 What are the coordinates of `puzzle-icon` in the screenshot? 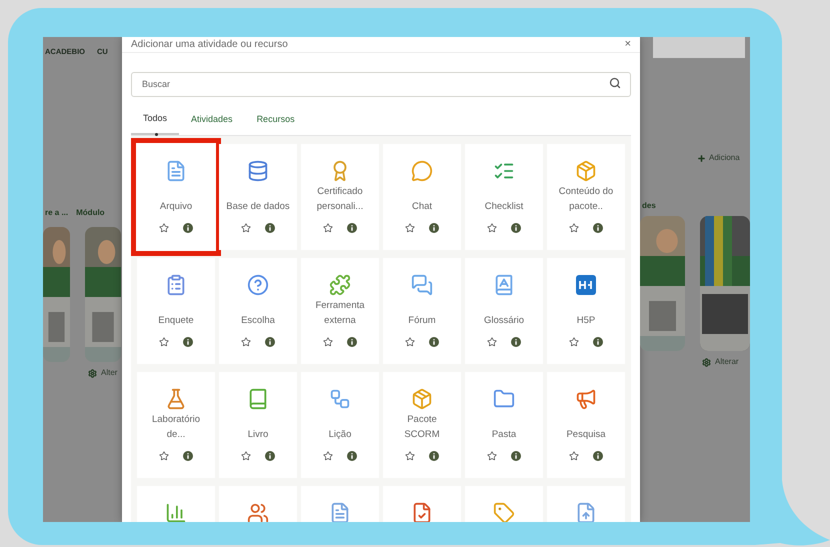 It's located at (340, 285).